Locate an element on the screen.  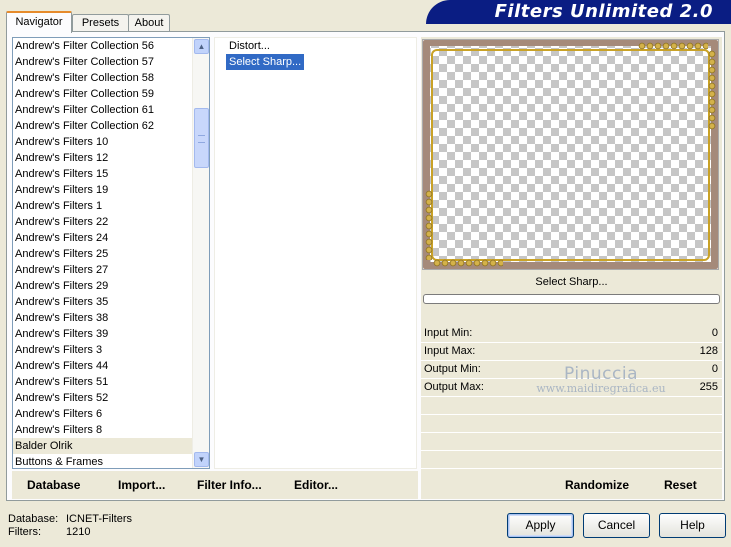
parameter-label: Output Min: is located at coordinates (452, 369).